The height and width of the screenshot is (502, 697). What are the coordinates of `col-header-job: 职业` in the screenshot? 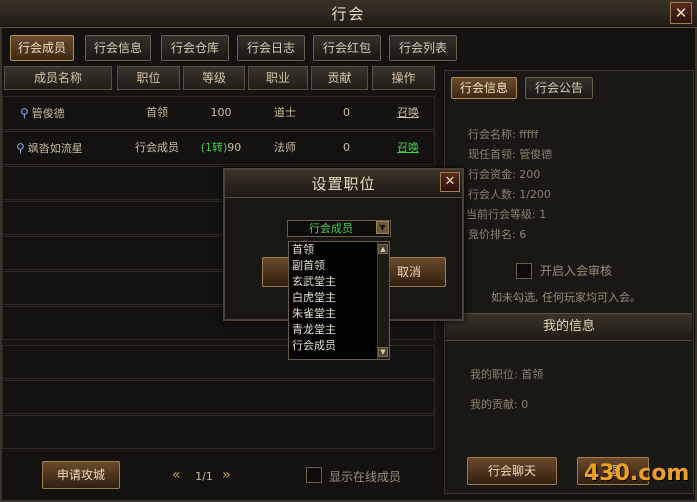 It's located at (278, 78).